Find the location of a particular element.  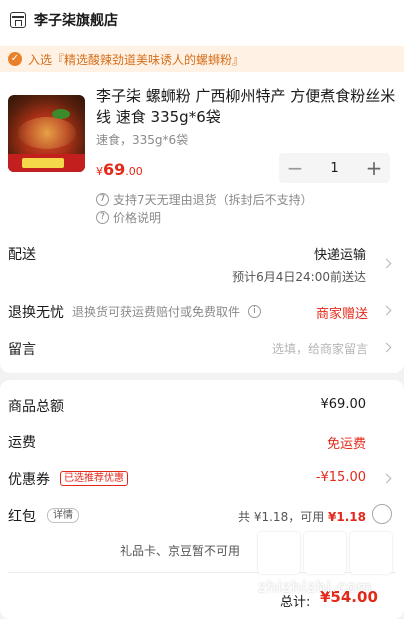

shipping-method: 快递运输 is located at coordinates (340, 253).